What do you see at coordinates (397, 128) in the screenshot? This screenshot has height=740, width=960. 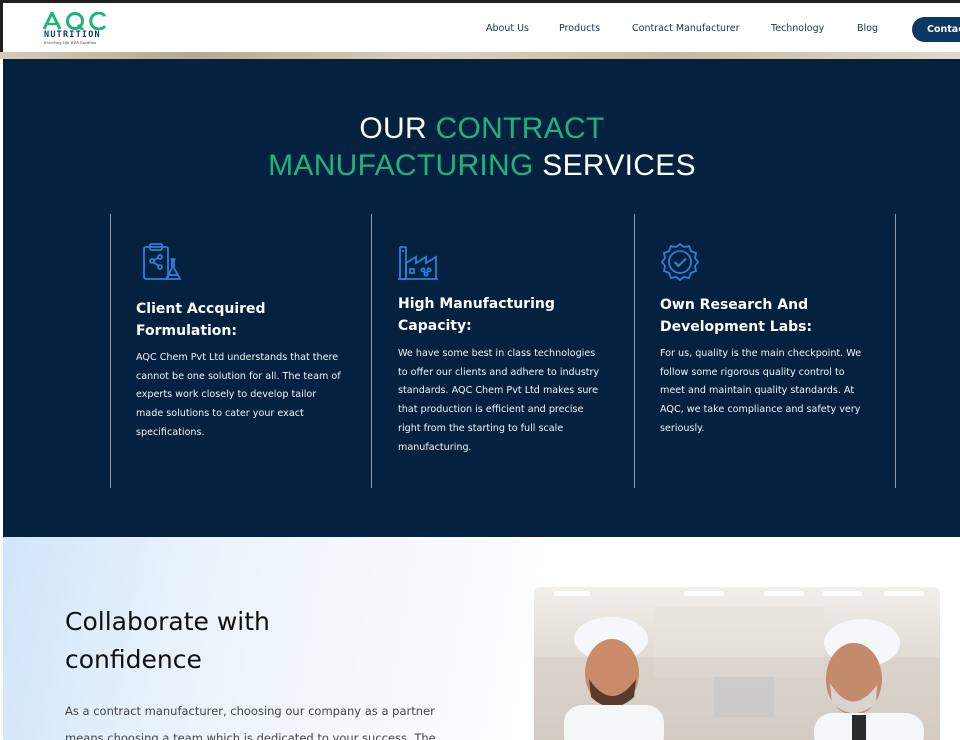 I see `heading-our: OUR` at bounding box center [397, 128].